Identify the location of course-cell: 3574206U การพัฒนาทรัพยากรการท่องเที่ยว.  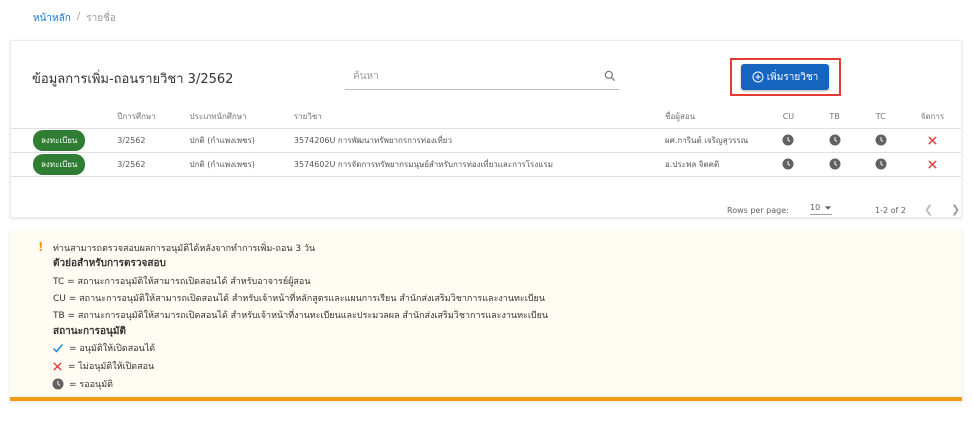
(479, 140).